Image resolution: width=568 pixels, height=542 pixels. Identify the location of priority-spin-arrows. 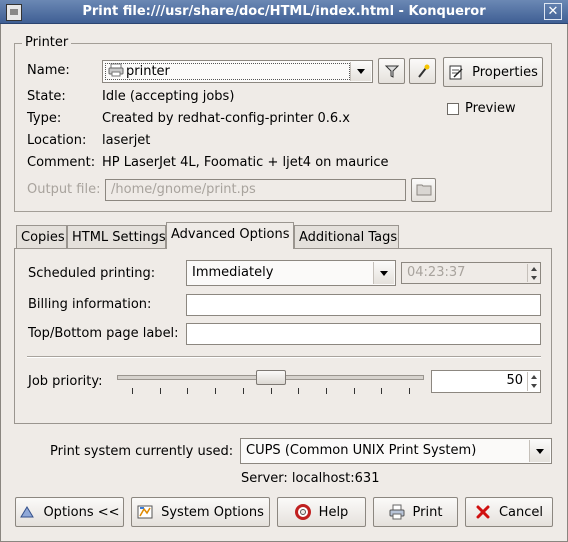
(533, 381).